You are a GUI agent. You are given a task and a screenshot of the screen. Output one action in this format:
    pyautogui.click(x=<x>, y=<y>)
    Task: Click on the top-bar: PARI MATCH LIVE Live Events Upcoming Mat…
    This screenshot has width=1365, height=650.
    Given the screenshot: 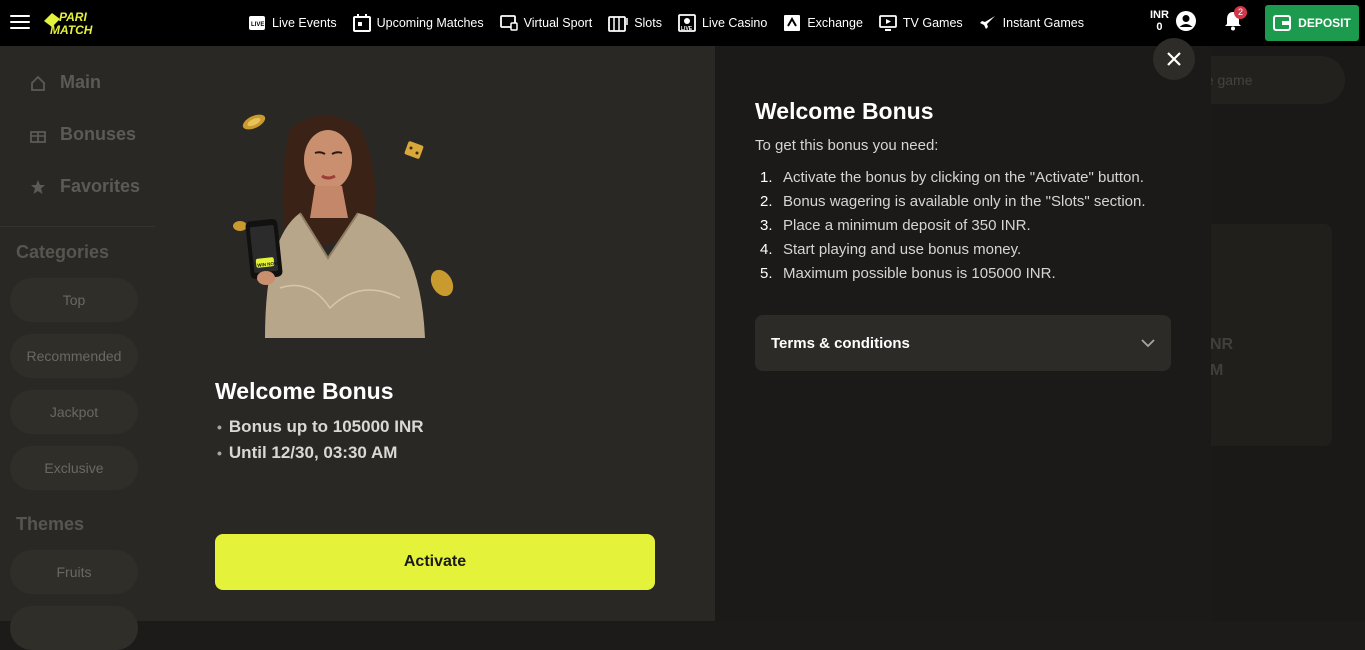 What is the action you would take?
    pyautogui.click(x=682, y=23)
    